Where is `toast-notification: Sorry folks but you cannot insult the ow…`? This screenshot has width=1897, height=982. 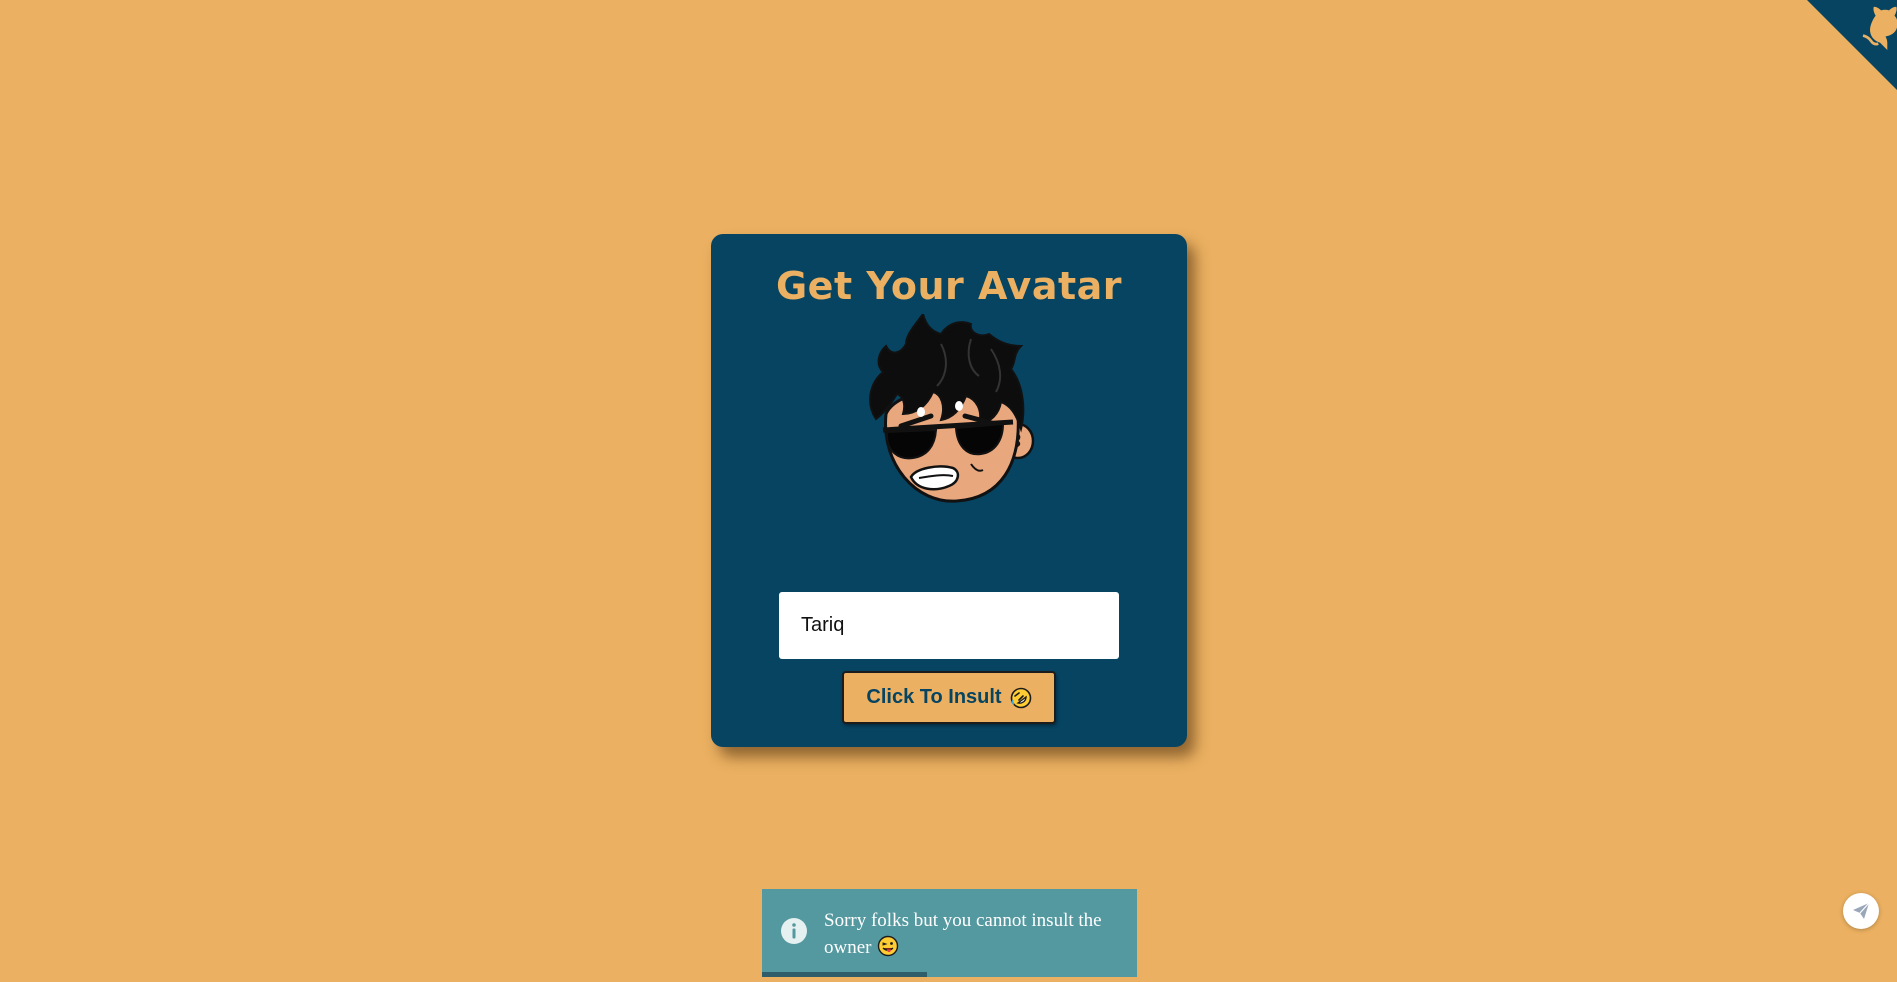 toast-notification: Sorry folks but you cannot insult the ow… is located at coordinates (949, 933).